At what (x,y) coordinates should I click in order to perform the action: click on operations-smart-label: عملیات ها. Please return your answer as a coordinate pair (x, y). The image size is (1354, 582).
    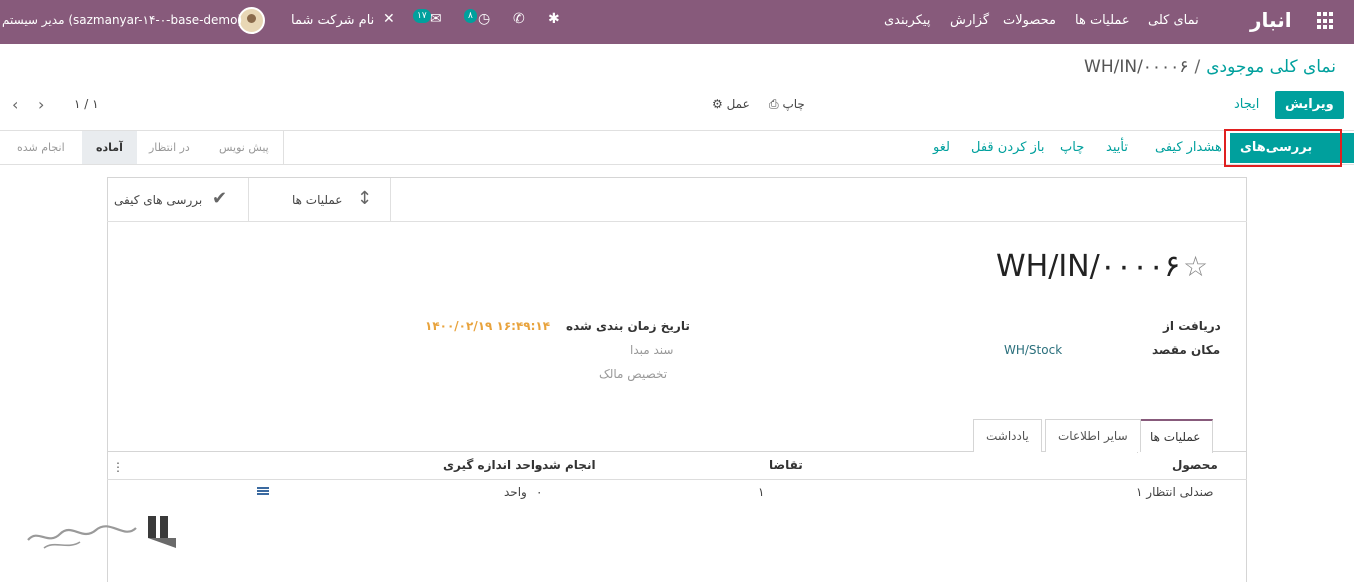
    Looking at the image, I should click on (317, 200).